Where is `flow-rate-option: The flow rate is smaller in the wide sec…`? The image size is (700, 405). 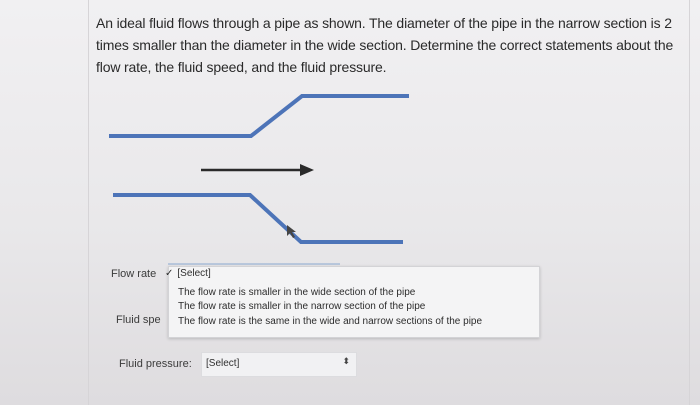 flow-rate-option: The flow rate is smaller in the wide sec… is located at coordinates (296, 292).